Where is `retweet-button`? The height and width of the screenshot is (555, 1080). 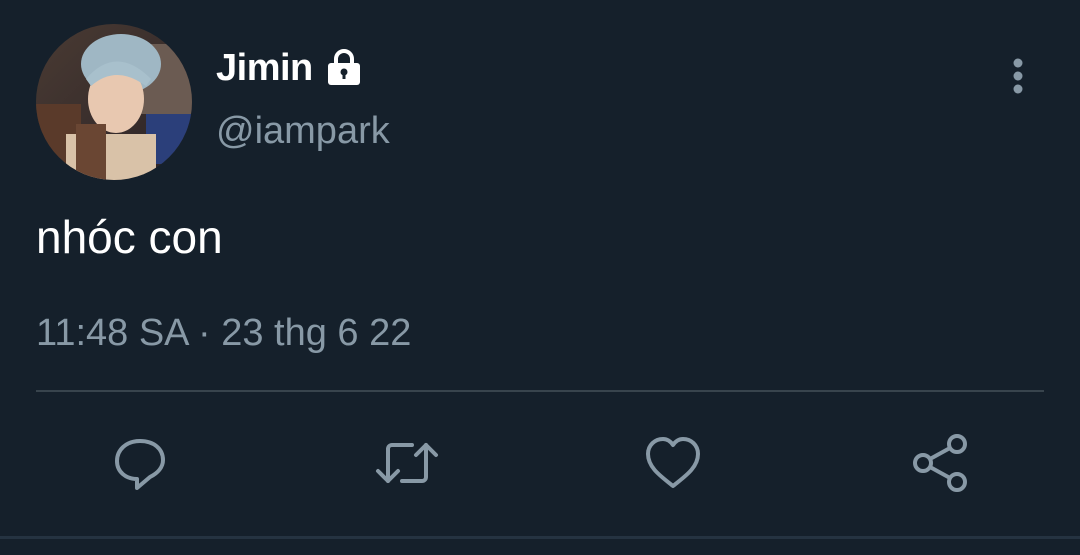
retweet-button is located at coordinates (407, 463).